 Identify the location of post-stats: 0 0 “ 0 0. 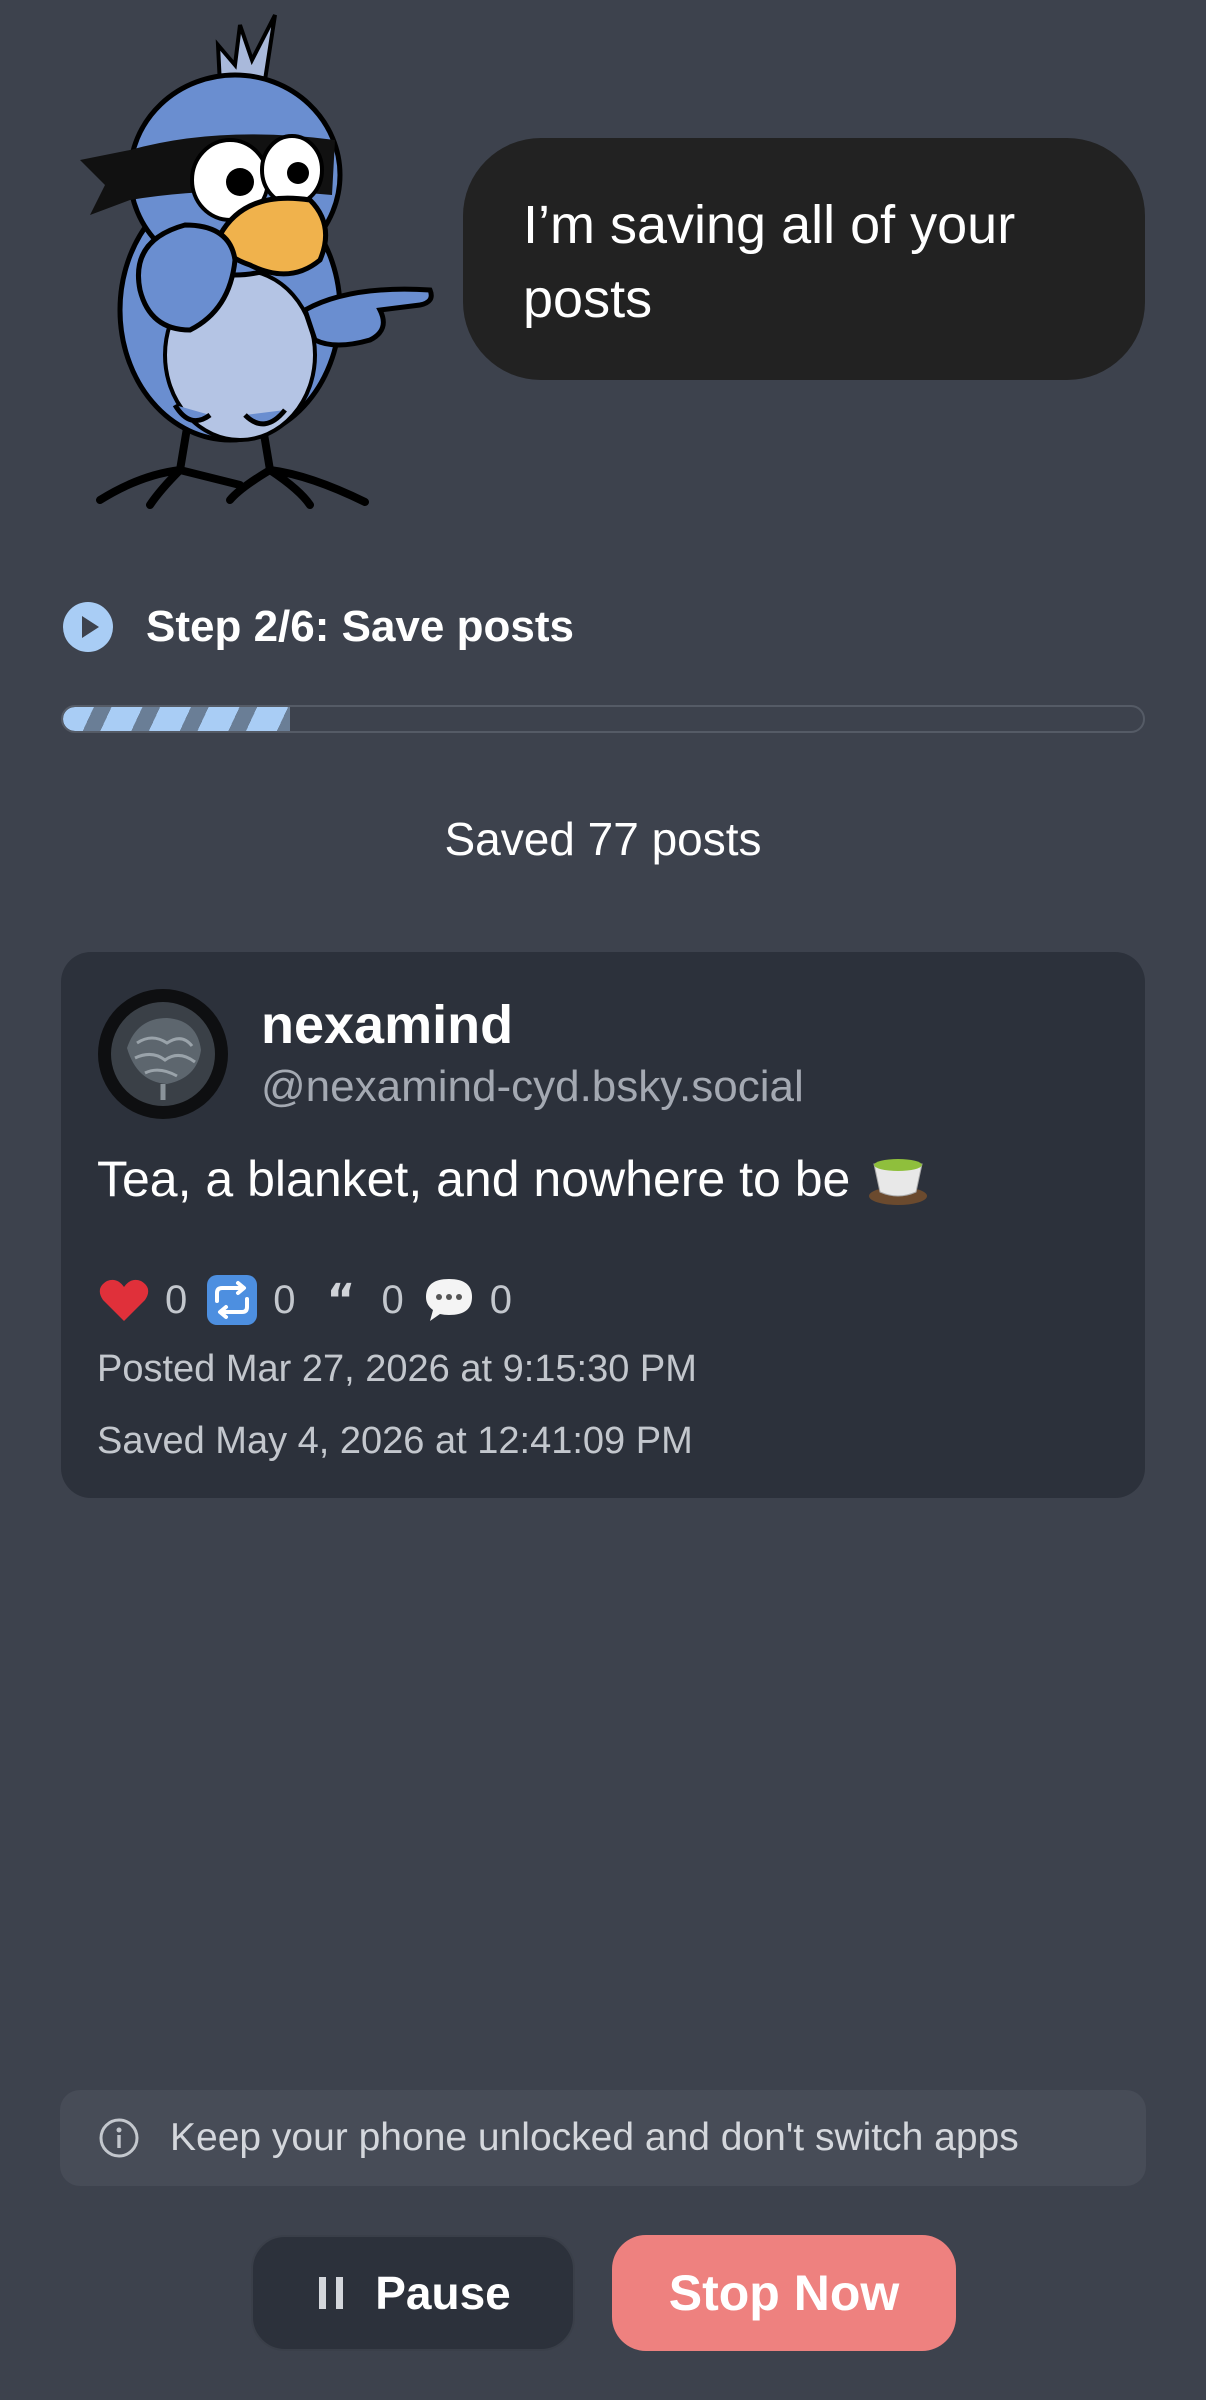
(313, 1300).